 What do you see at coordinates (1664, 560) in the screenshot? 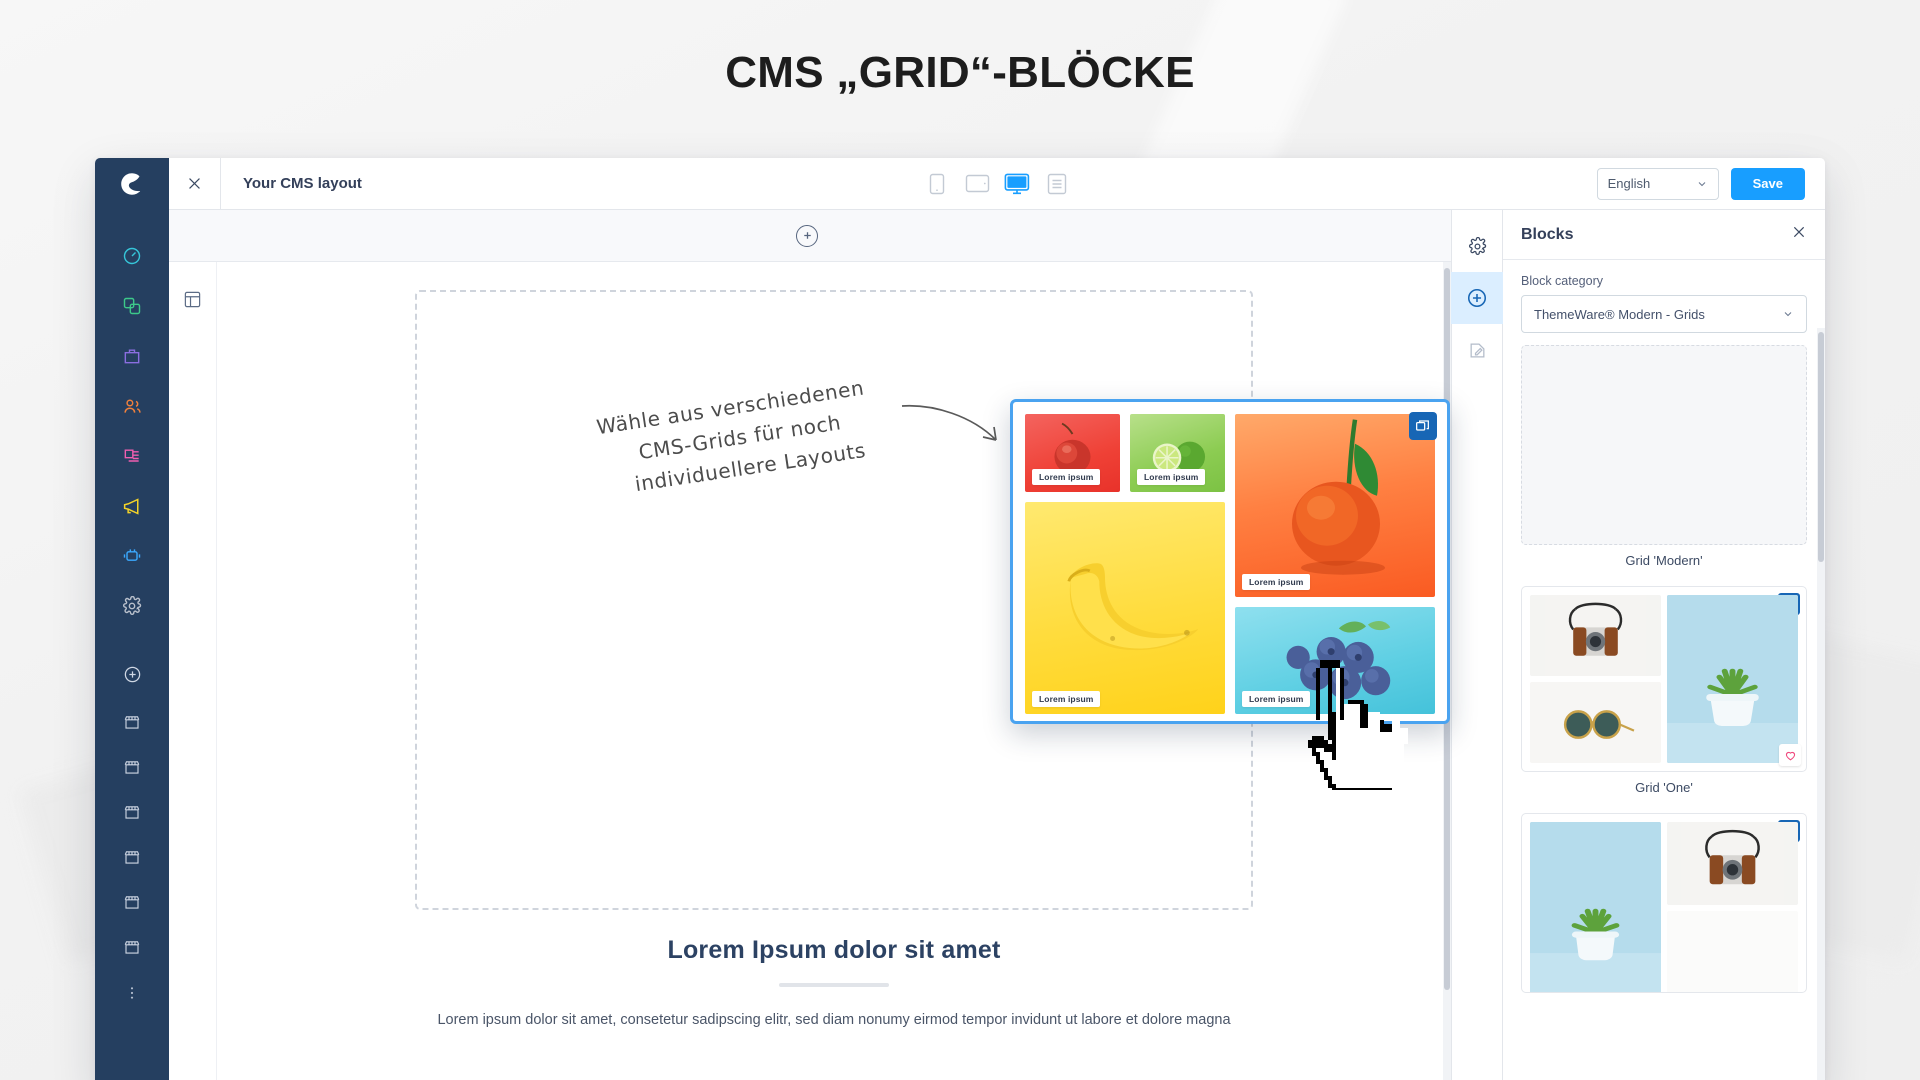
I see `block-item-label: Grid 'Modern'` at bounding box center [1664, 560].